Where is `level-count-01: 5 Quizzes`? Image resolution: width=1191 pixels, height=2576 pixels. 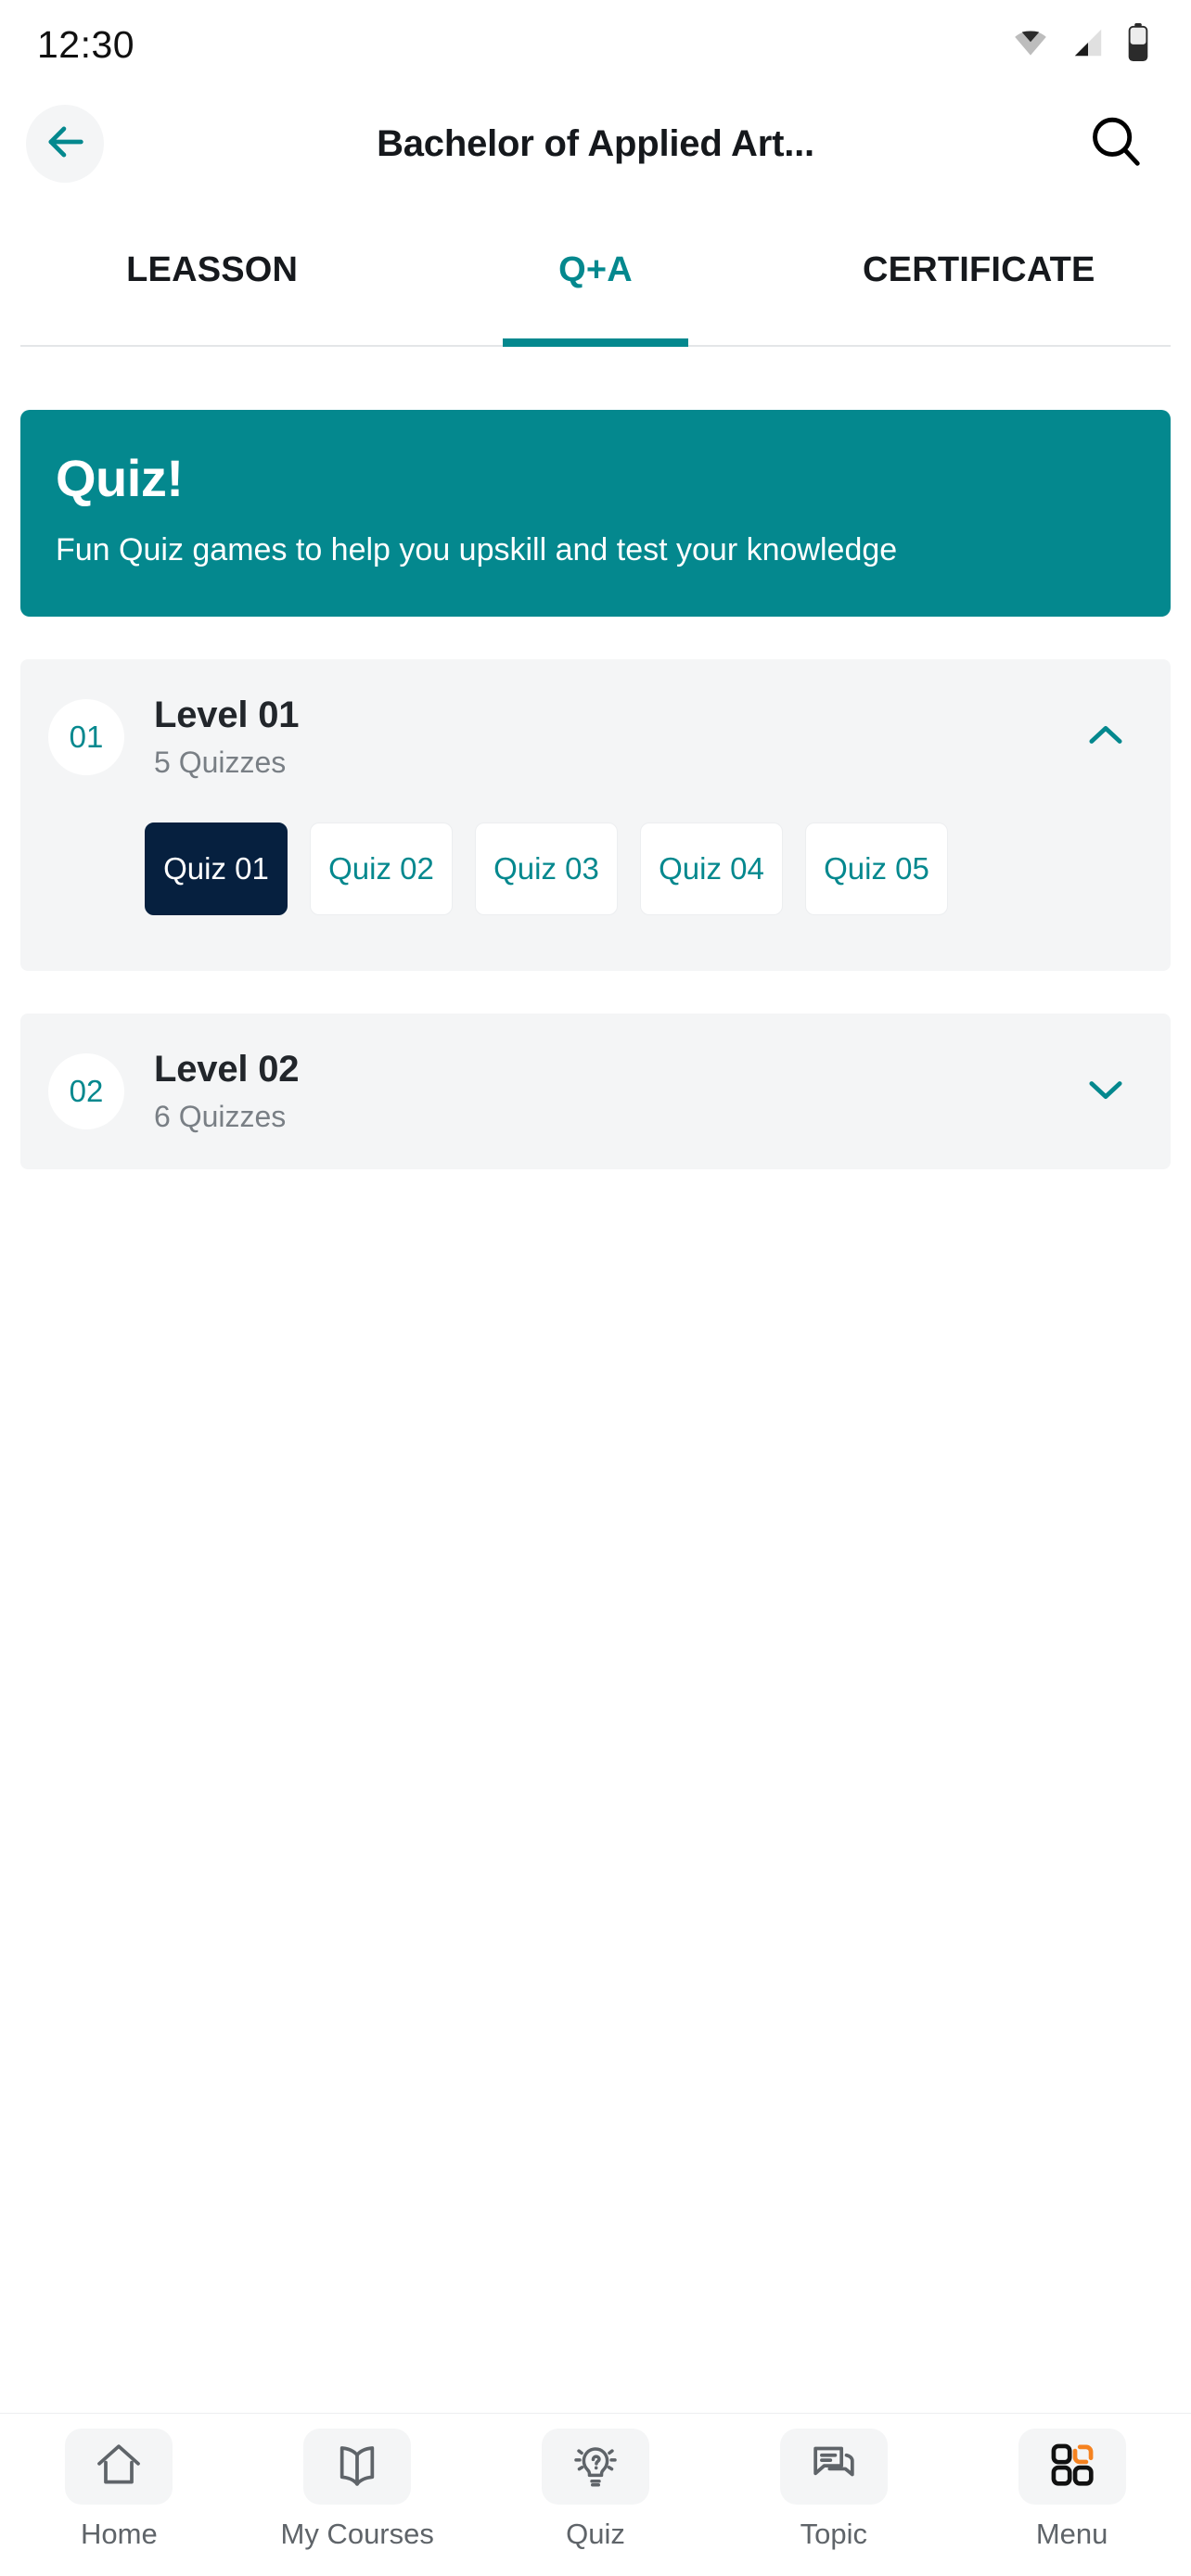 level-count-01: 5 Quizzes is located at coordinates (220, 763).